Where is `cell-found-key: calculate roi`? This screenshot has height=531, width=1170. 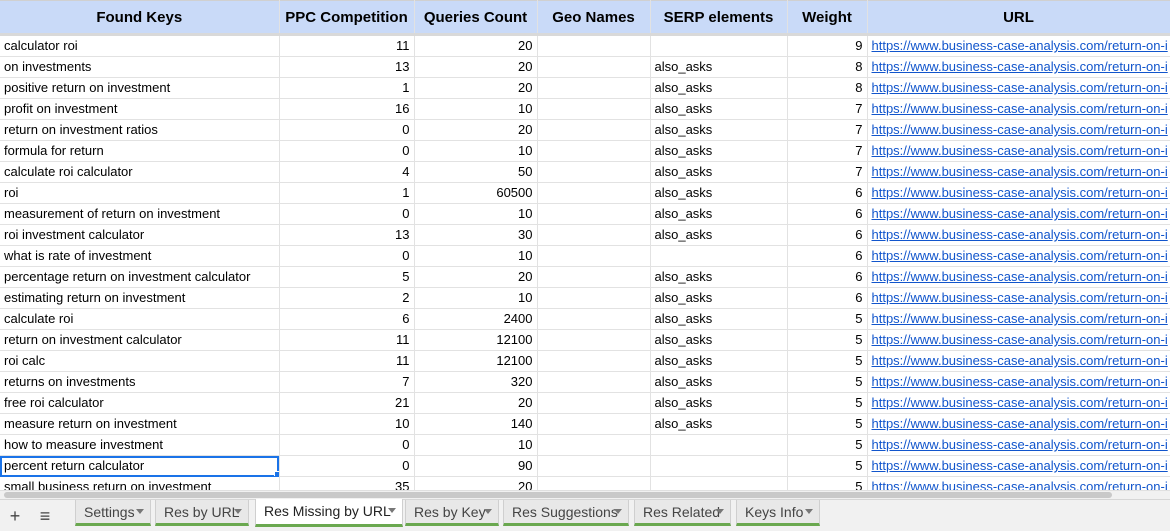
cell-found-key: calculate roi is located at coordinates (140, 319).